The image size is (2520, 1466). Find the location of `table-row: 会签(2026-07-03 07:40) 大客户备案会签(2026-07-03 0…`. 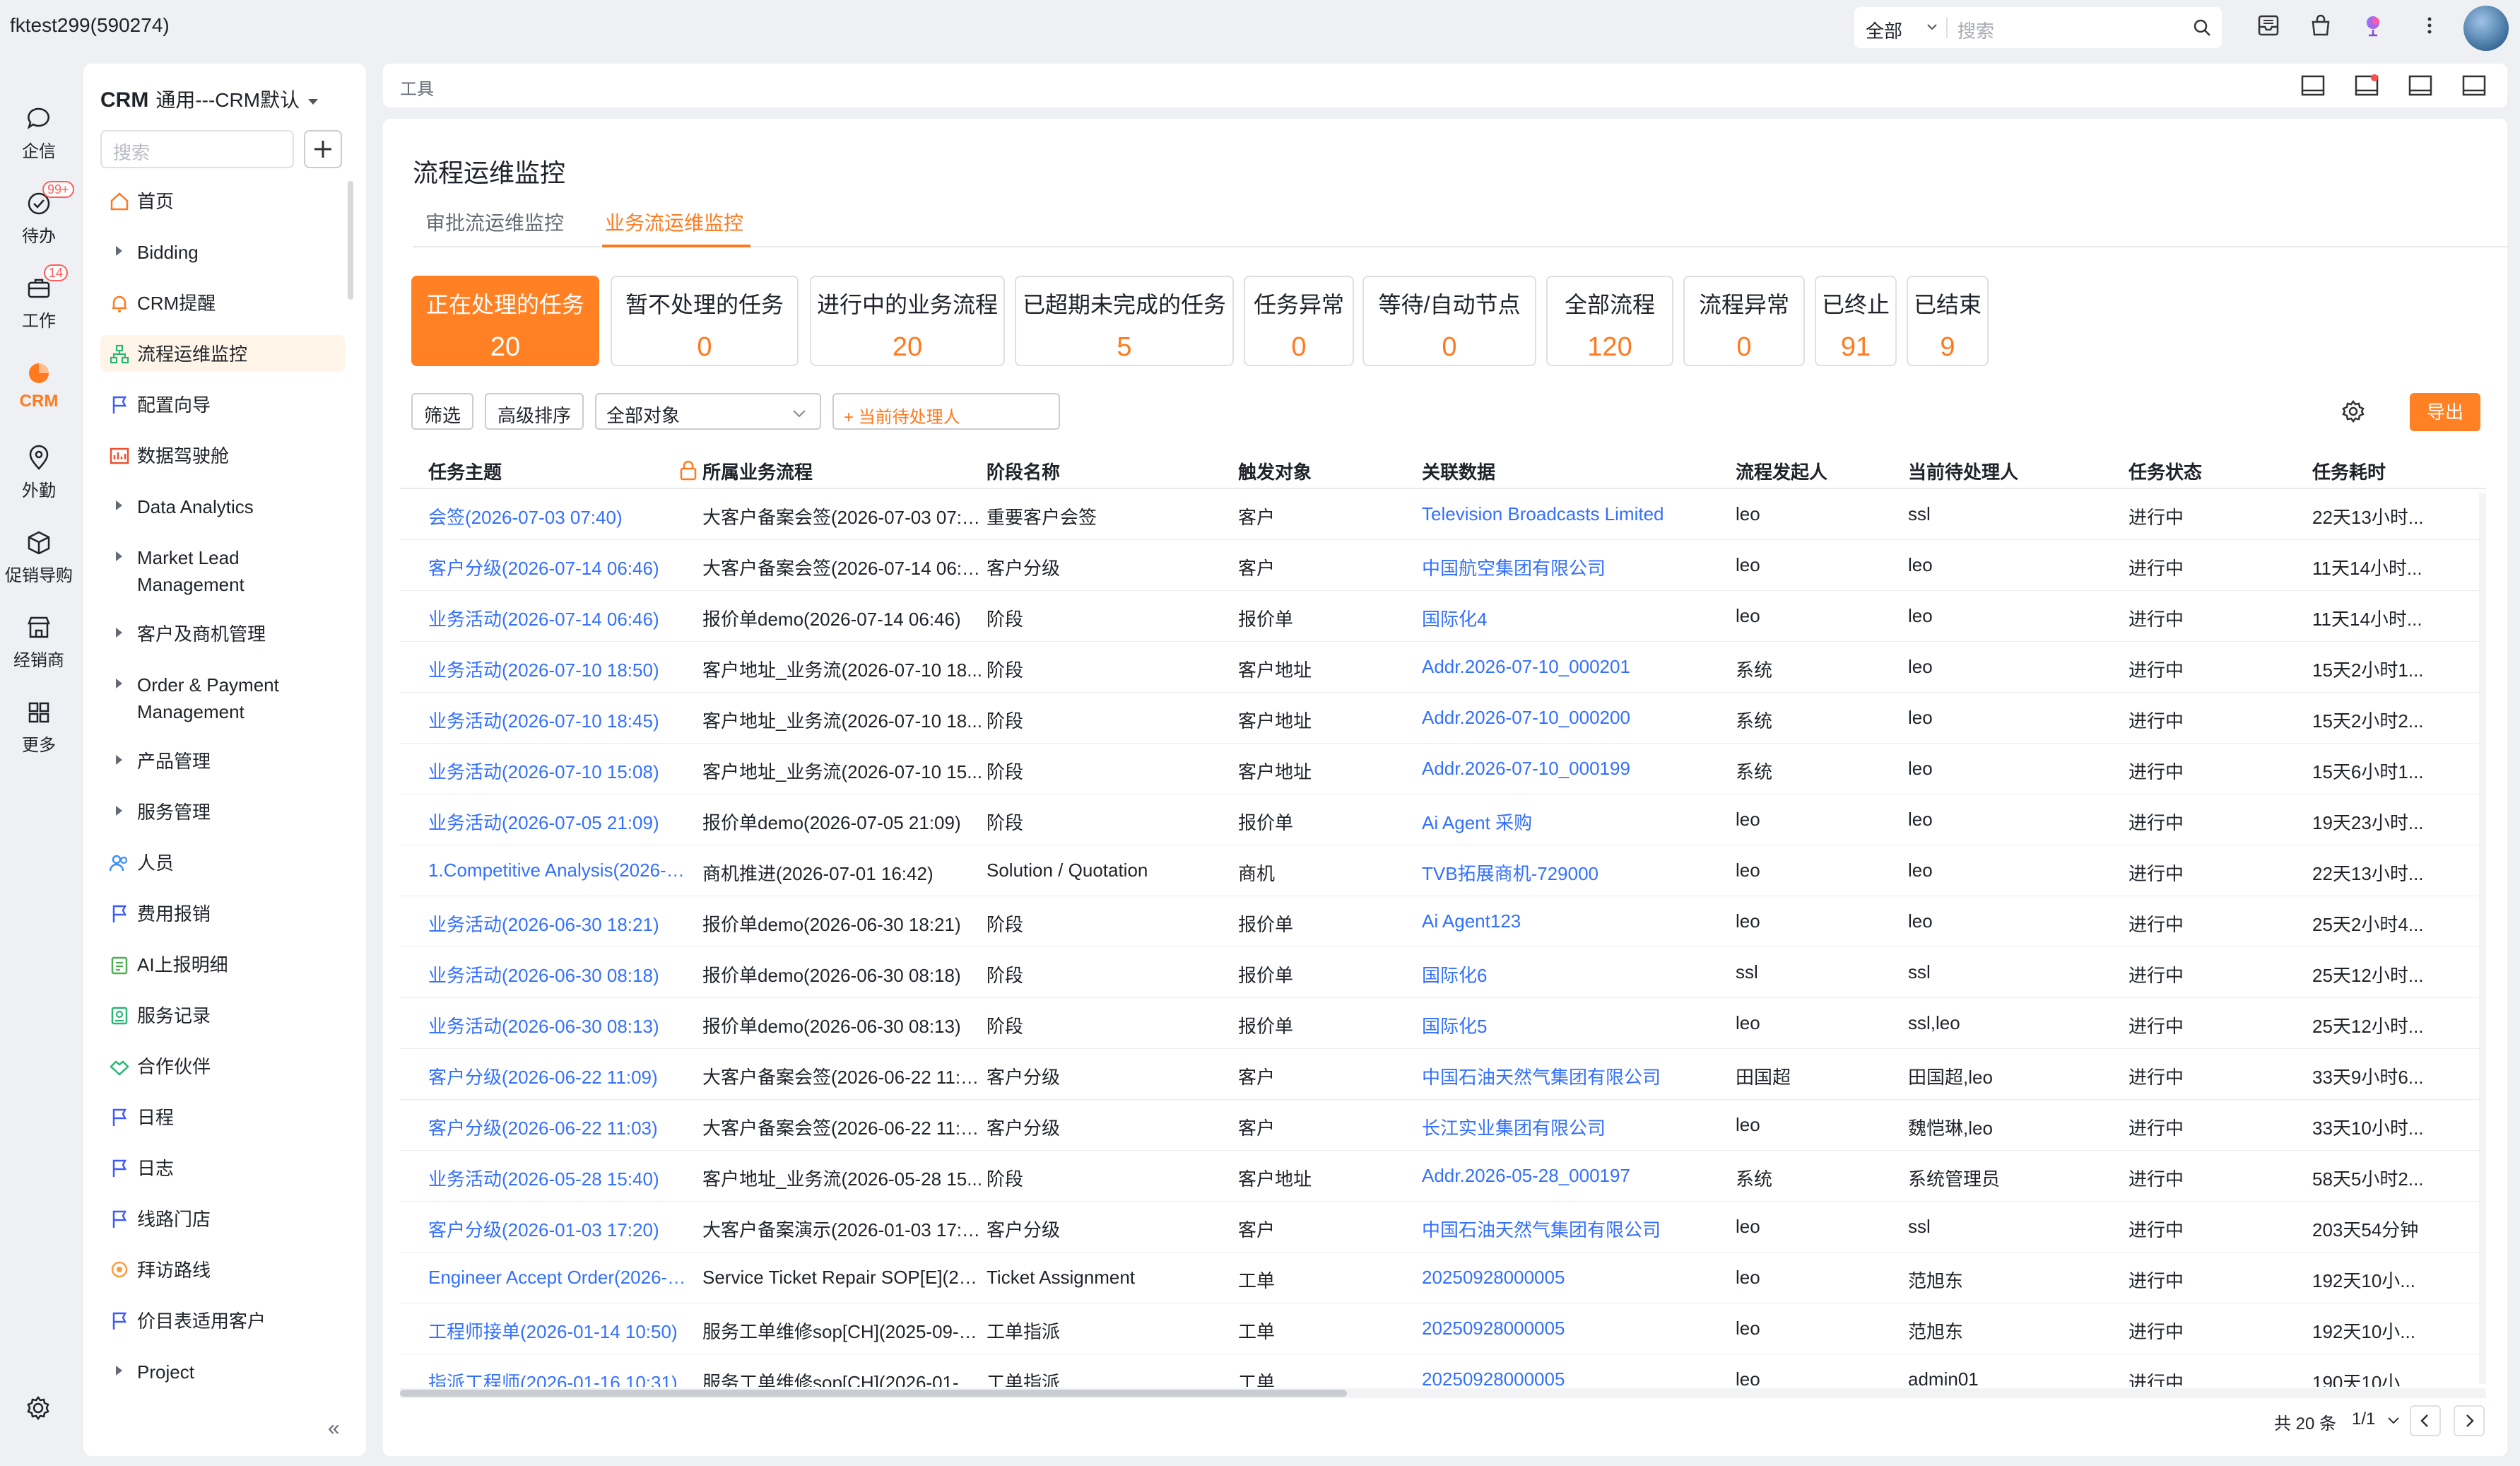

table-row: 会签(2026-07-03 07:40) 大客户备案会签(2026-07-03 0… is located at coordinates (1443, 514).